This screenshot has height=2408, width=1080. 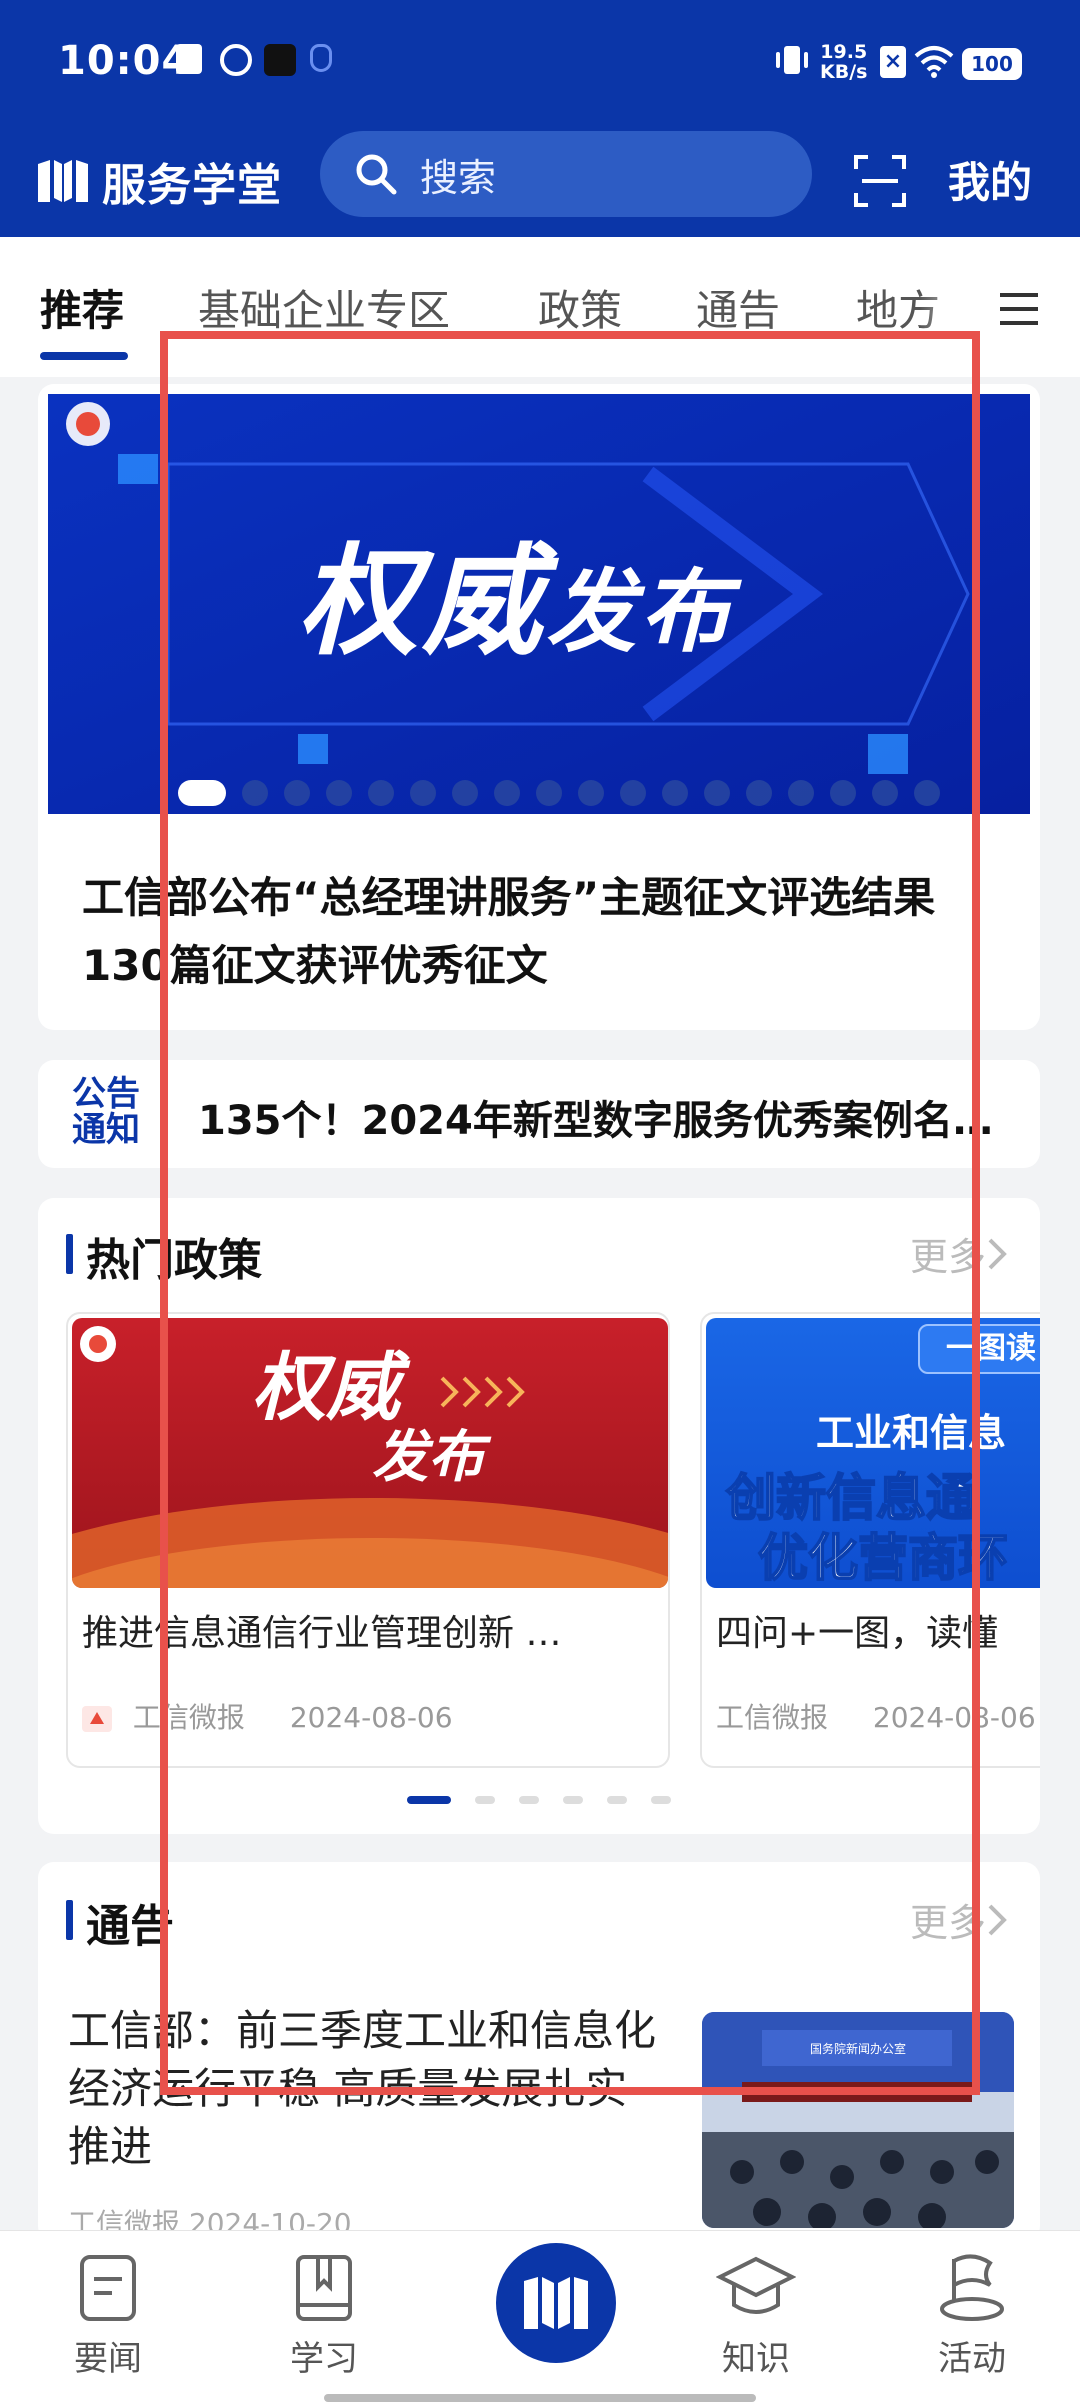 What do you see at coordinates (858, 2120) in the screenshot?
I see `article-image: 国务院新闻办公室` at bounding box center [858, 2120].